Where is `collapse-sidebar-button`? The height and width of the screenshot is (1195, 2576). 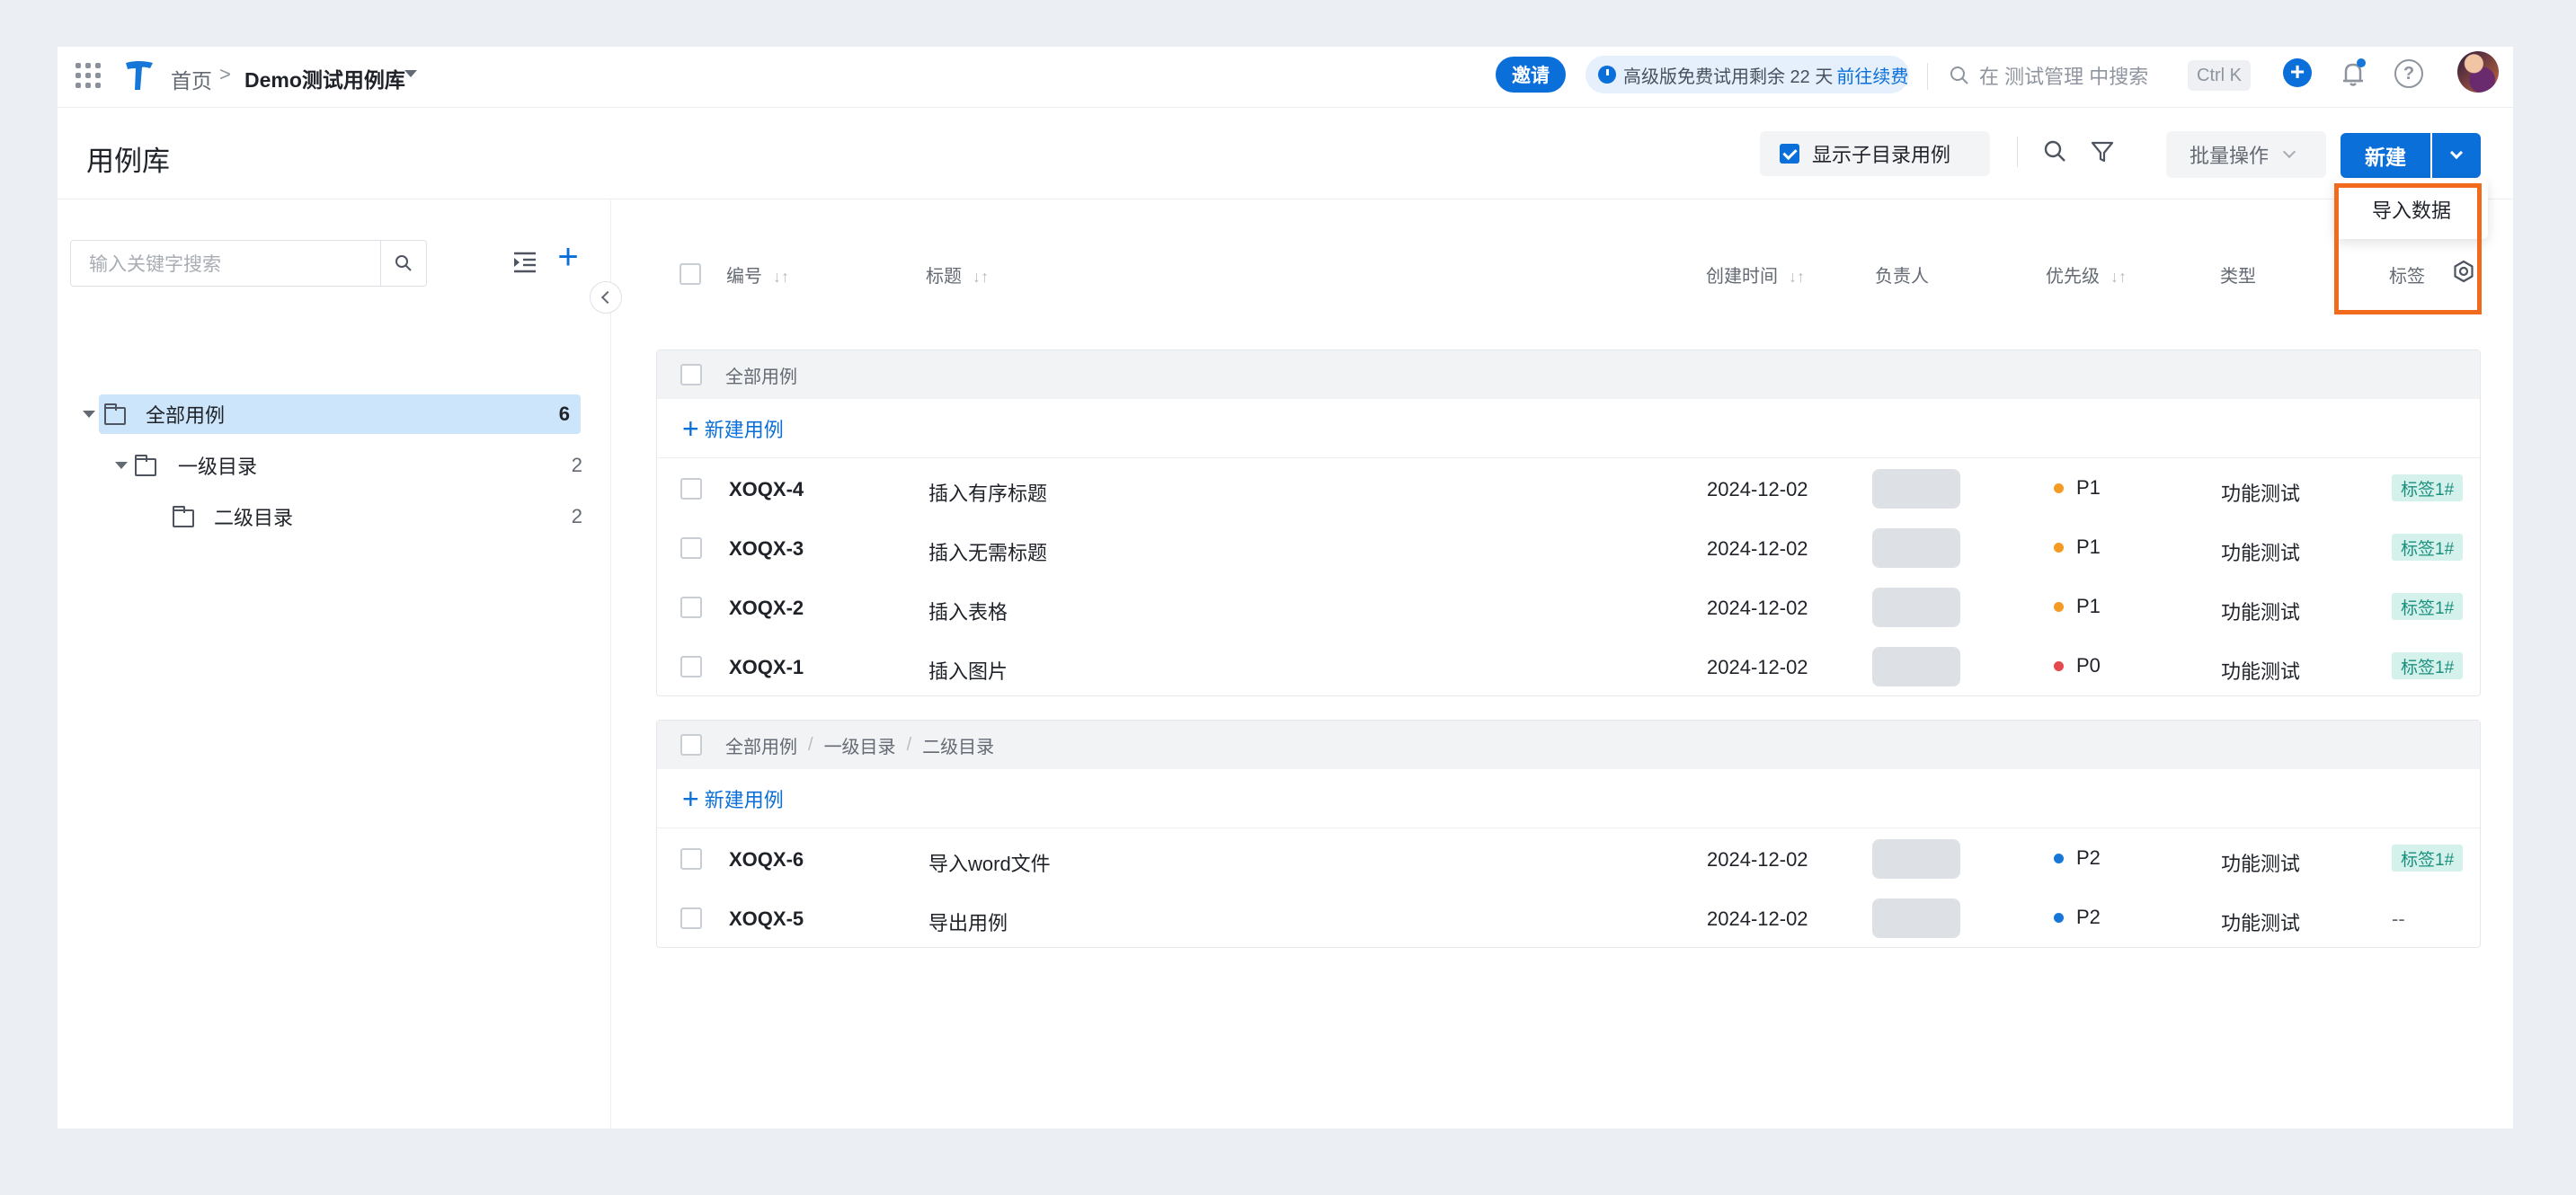
collapse-sidebar-button is located at coordinates (606, 297).